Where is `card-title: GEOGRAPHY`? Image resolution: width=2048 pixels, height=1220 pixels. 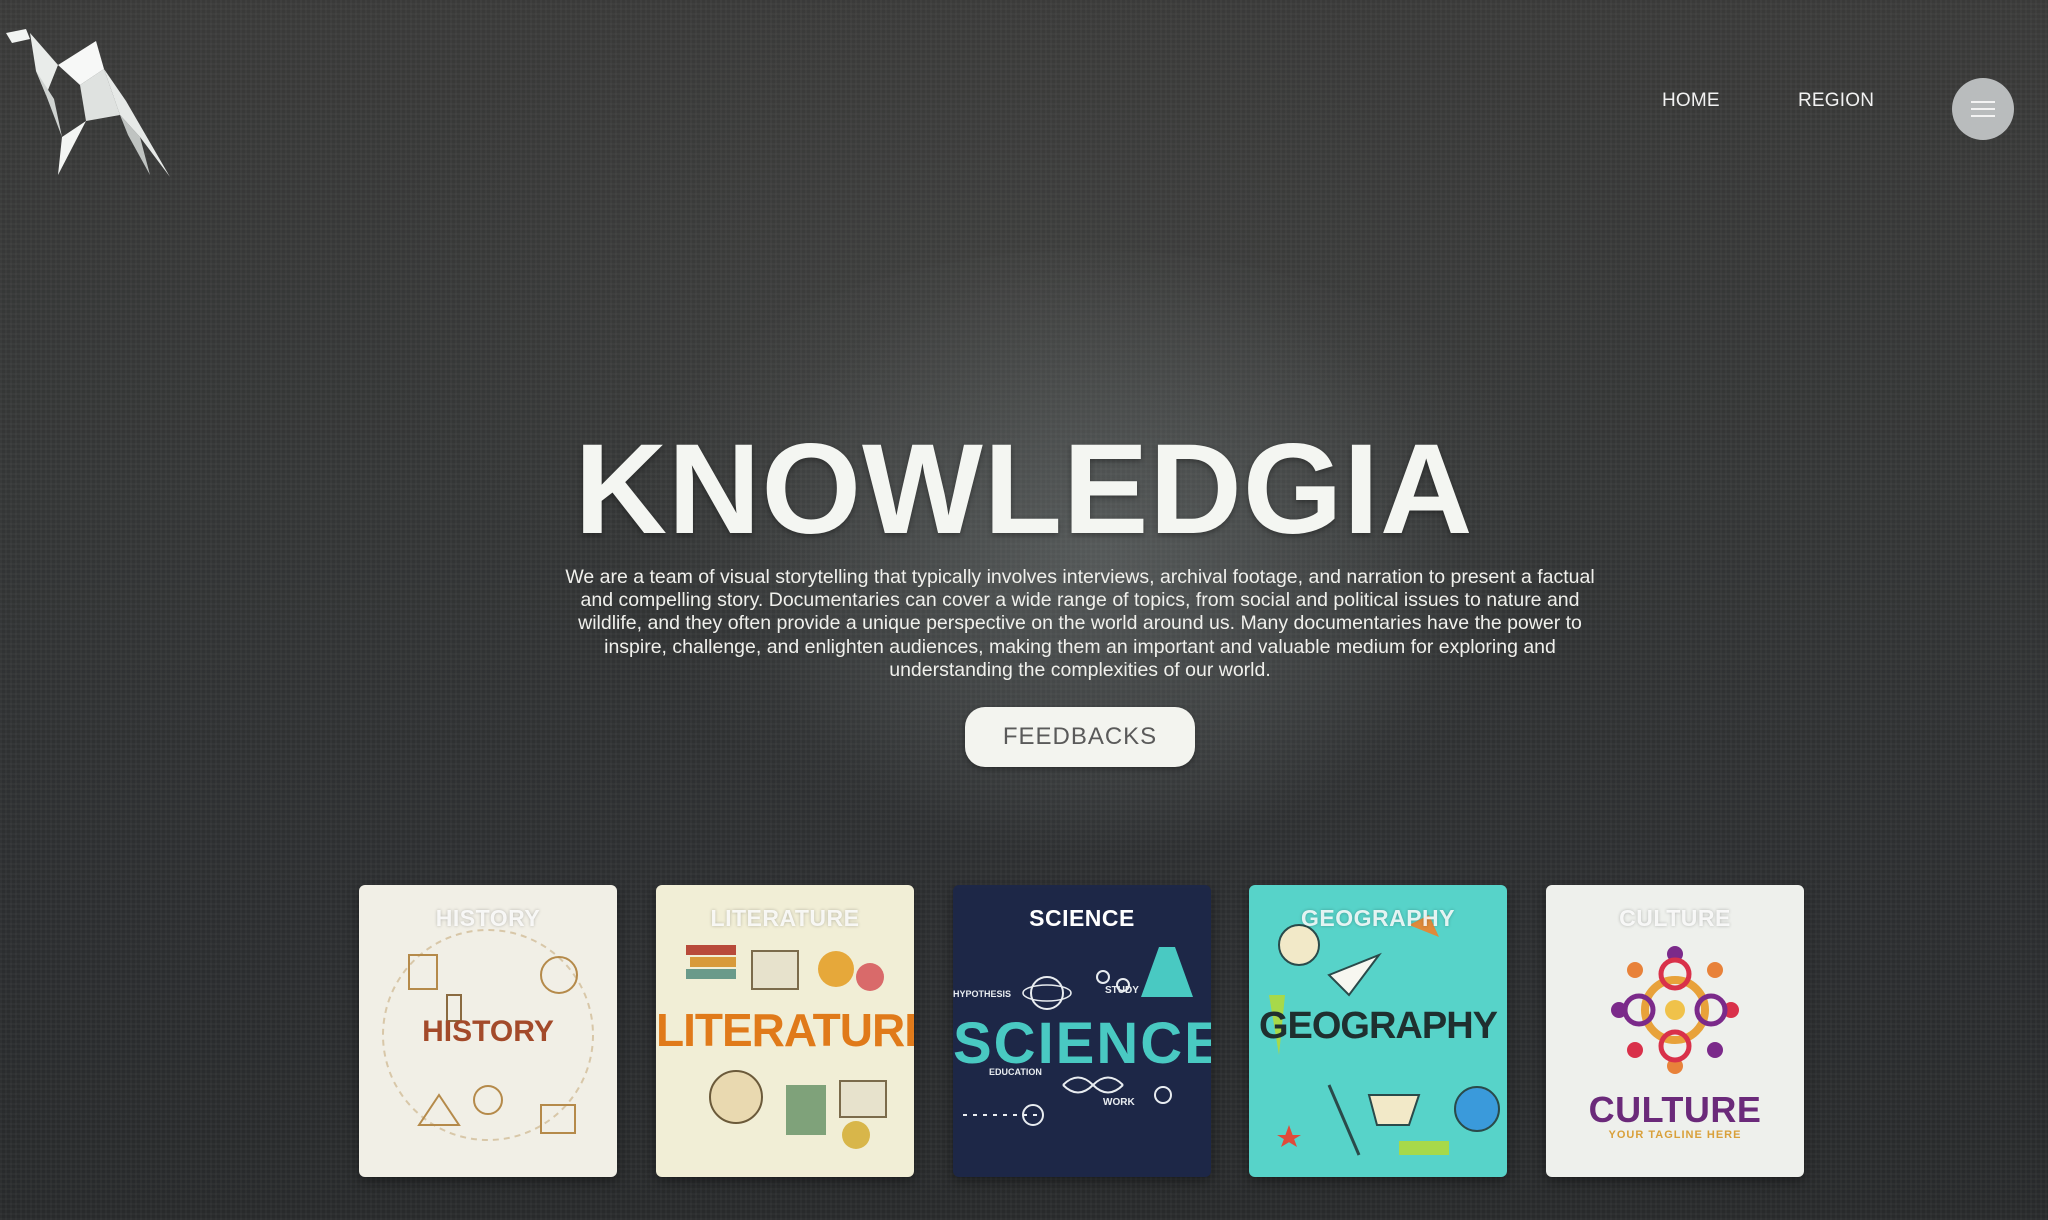 card-title: GEOGRAPHY is located at coordinates (1378, 918).